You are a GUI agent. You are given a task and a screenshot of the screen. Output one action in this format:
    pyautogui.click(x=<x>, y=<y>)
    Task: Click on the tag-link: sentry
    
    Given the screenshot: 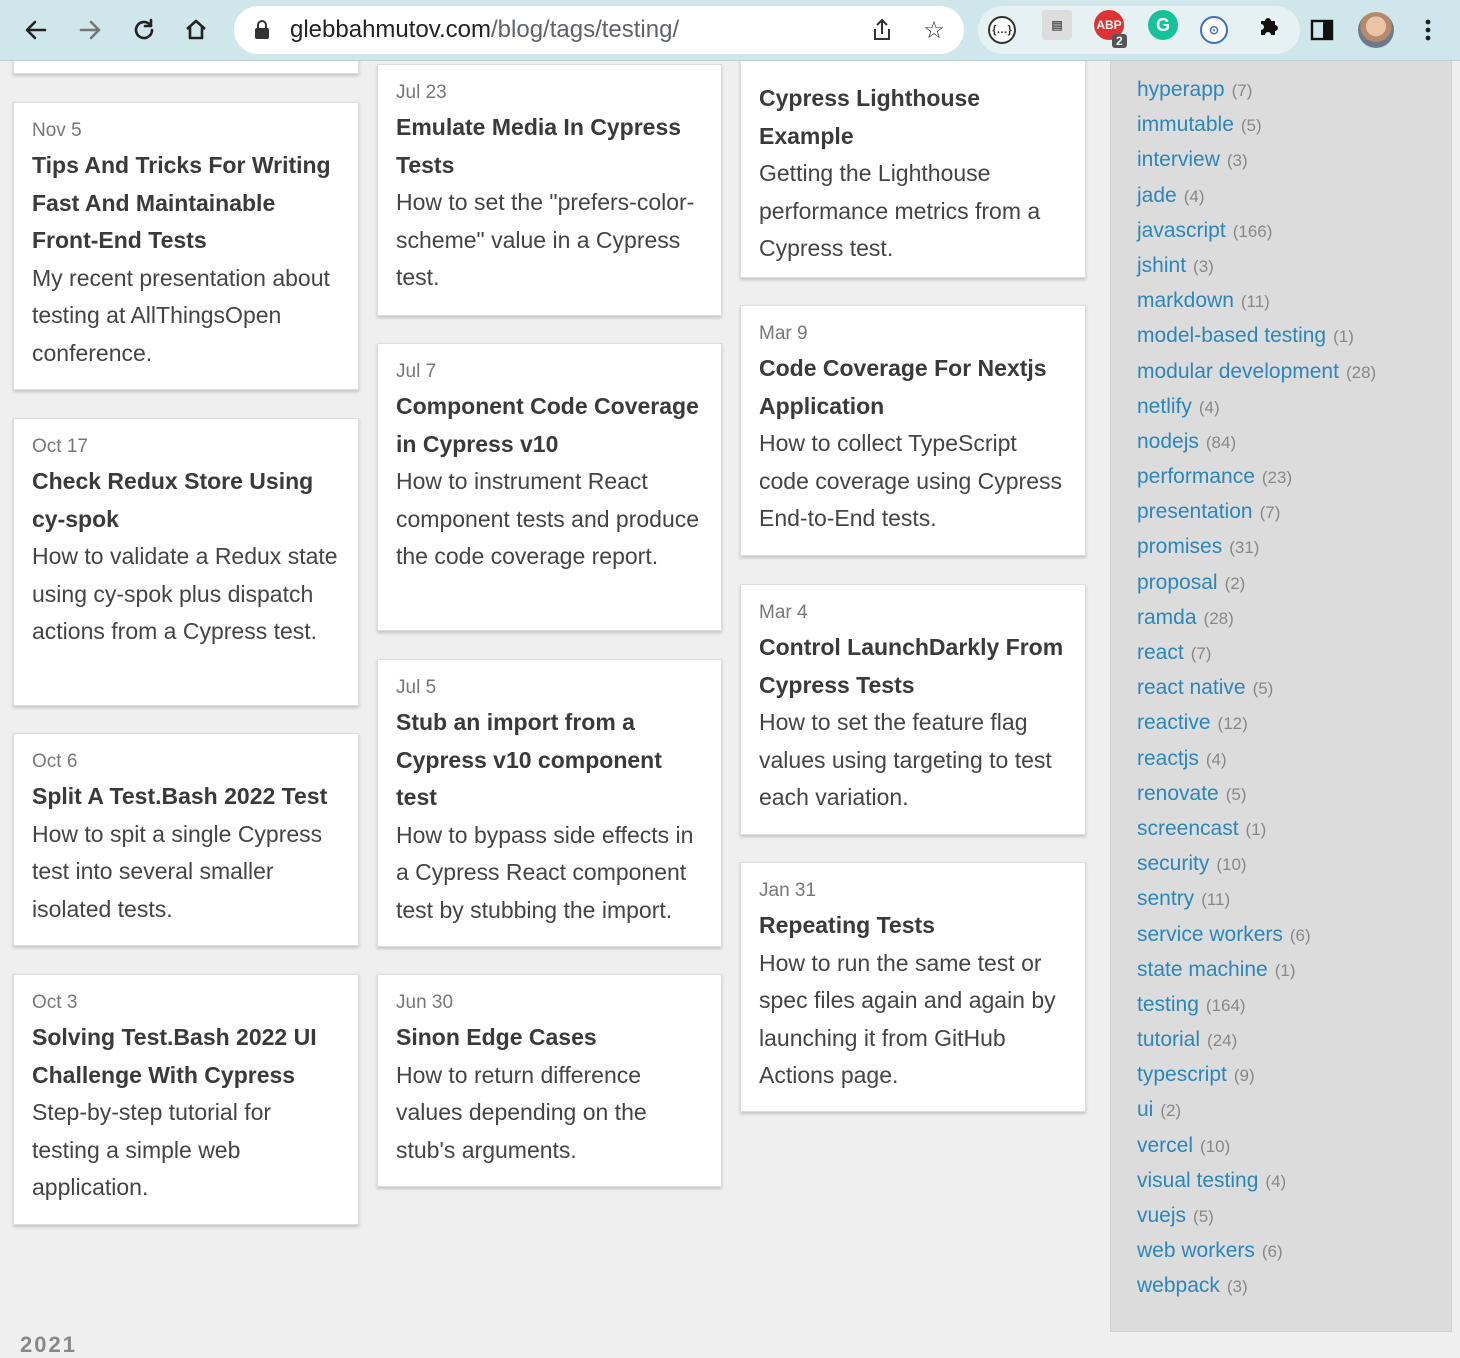 What is the action you would take?
    pyautogui.click(x=1165, y=898)
    